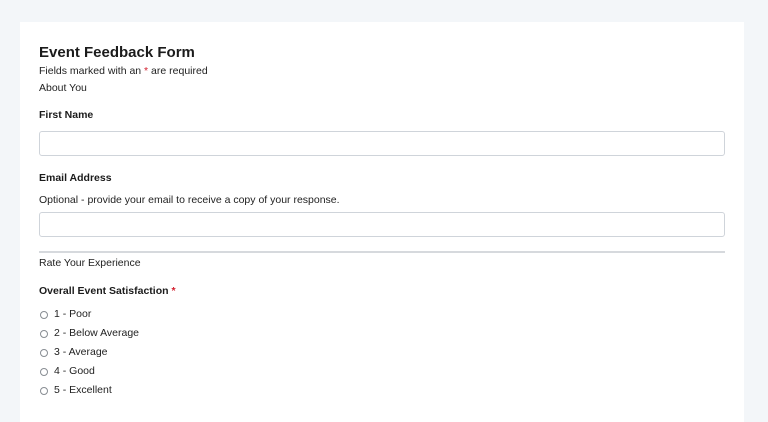 The height and width of the screenshot is (422, 768). Describe the element at coordinates (97, 333) in the screenshot. I see `satisfaction-option-label: 2 - Below Average` at that location.